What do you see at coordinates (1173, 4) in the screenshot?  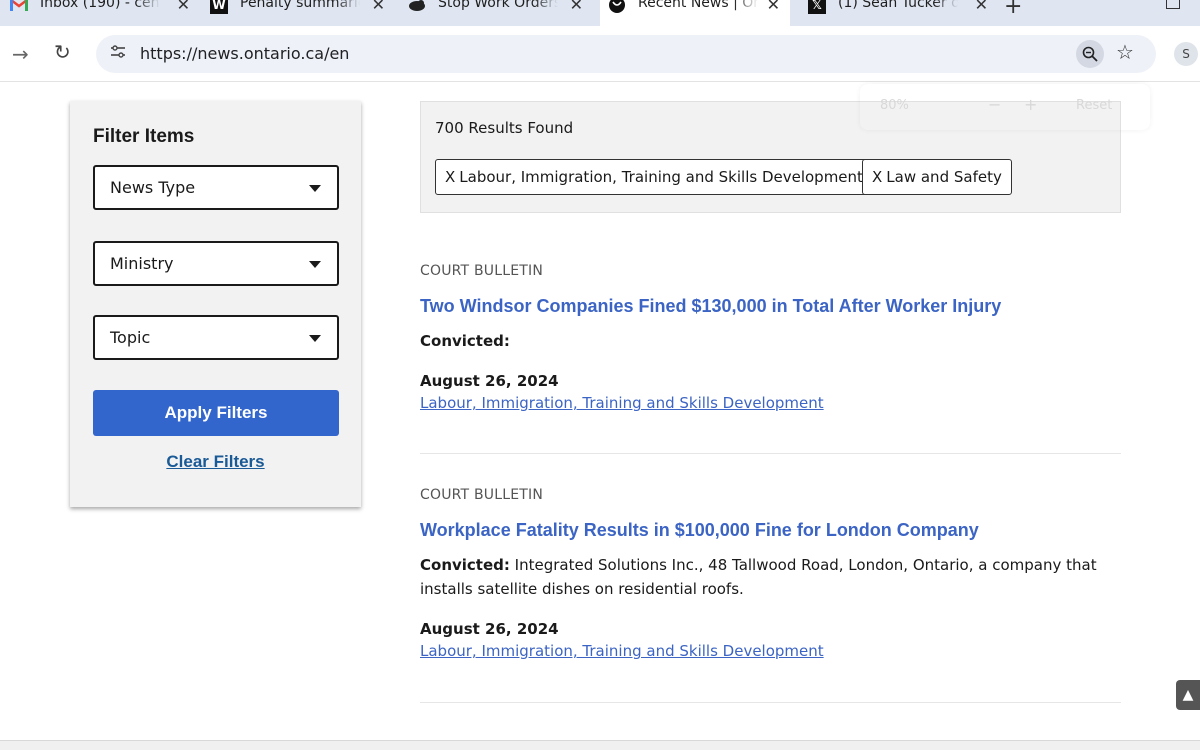 I see `restore-window-icon` at bounding box center [1173, 4].